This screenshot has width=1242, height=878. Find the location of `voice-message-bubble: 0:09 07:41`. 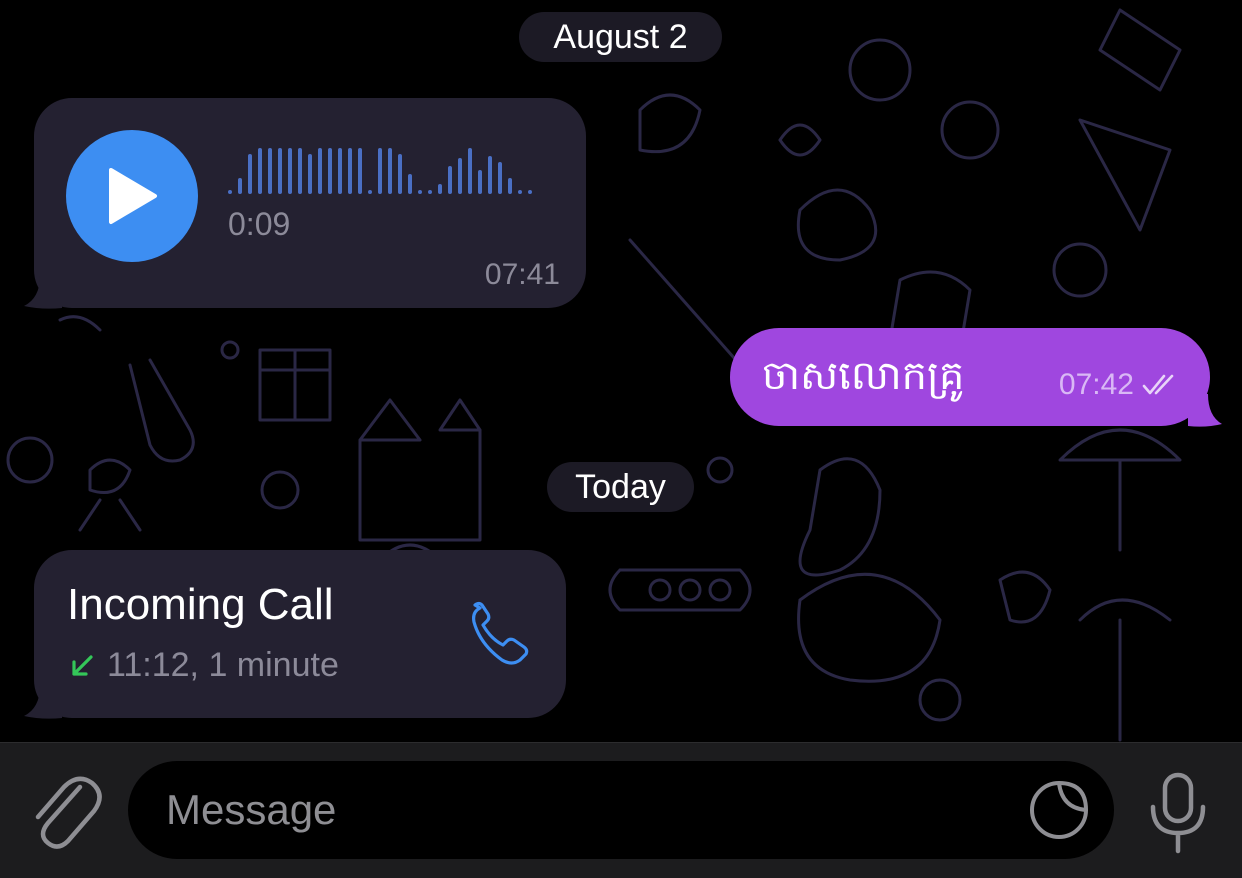

voice-message-bubble: 0:09 07:41 is located at coordinates (310, 203).